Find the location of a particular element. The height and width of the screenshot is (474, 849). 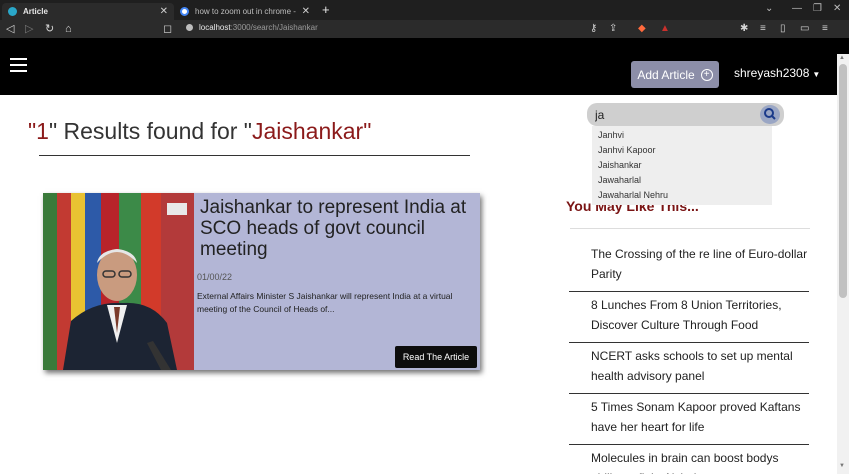

tab-google: how to zoom out in chrome - Google ✕ is located at coordinates (245, 11).